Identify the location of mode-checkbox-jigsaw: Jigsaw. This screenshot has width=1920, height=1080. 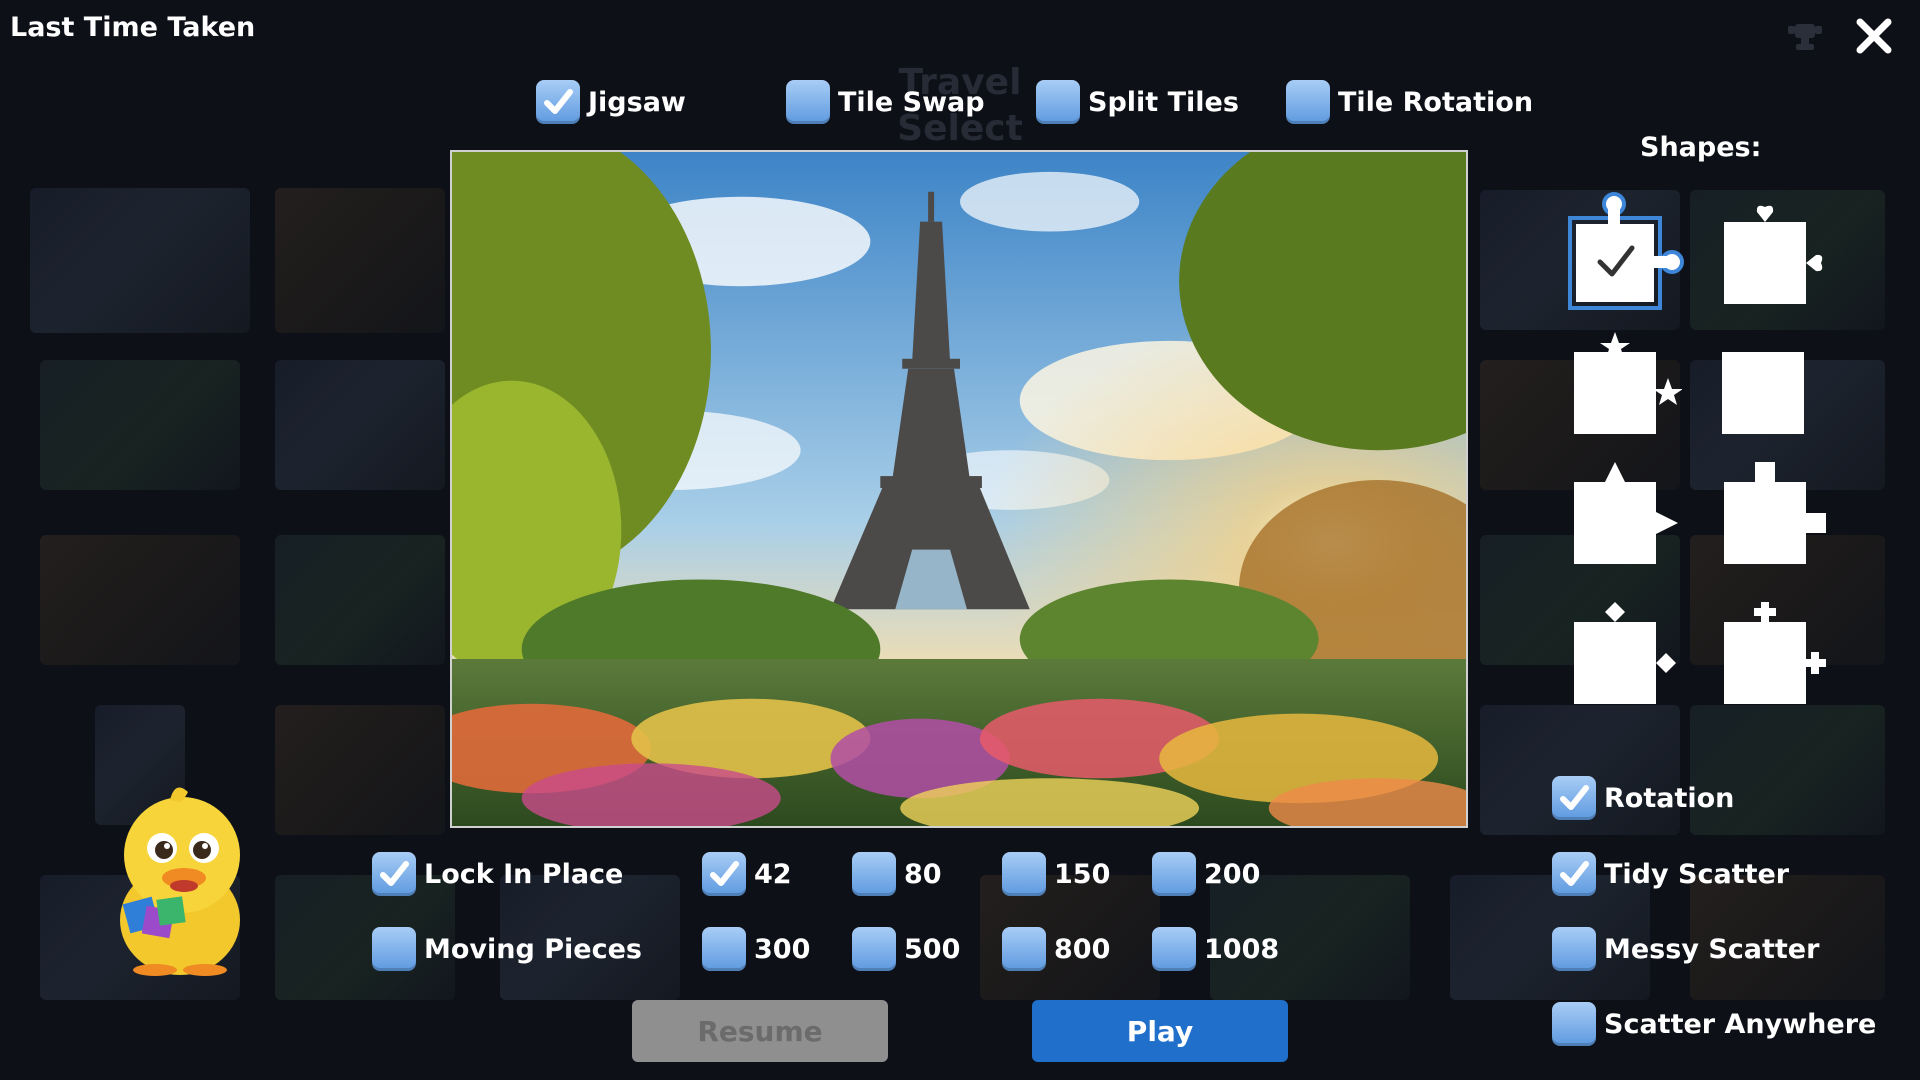
(611, 102).